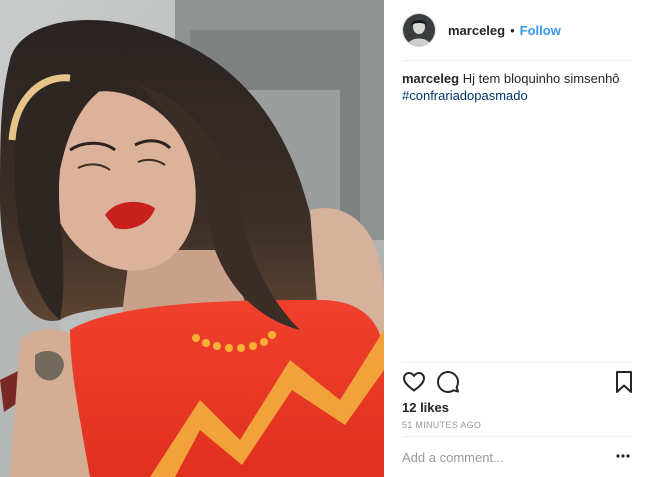 This screenshot has height=477, width=650. Describe the element at coordinates (518, 383) in the screenshot. I see `post-actions` at that location.